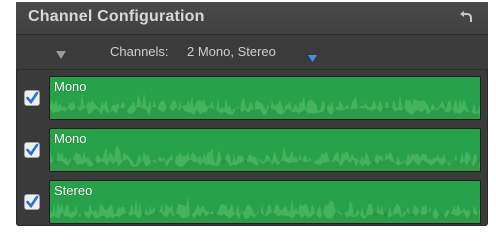 This screenshot has height=242, width=496. I want to click on panel-title: Channel Configuration, so click(116, 16).